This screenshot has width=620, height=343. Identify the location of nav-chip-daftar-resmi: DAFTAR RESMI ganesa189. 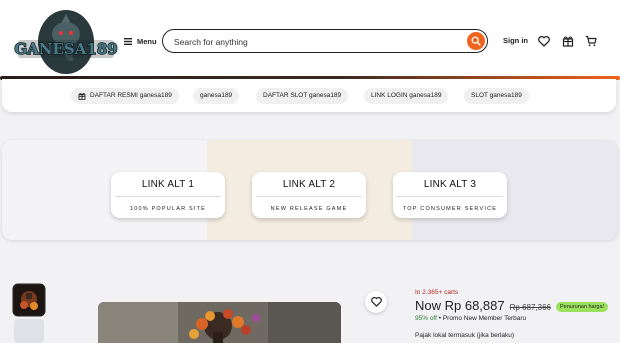
(125, 96).